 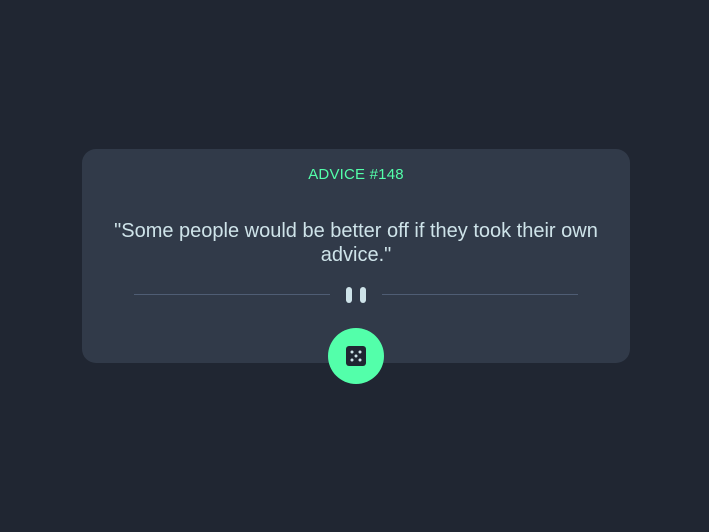 I want to click on dice-icon, so click(x=356, y=356).